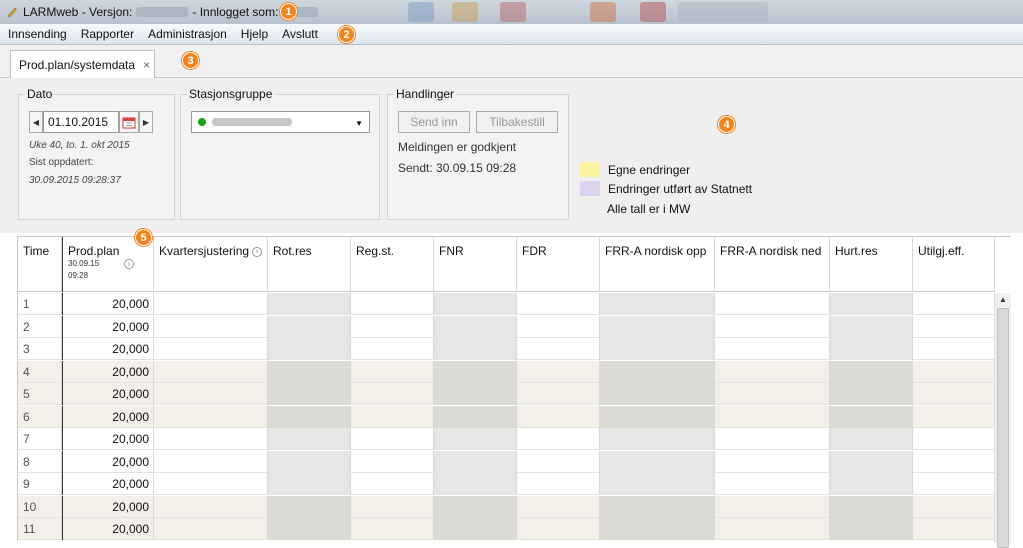 The width and height of the screenshot is (1023, 548). Describe the element at coordinates (257, 251) in the screenshot. I see `expand-icon: ›` at that location.